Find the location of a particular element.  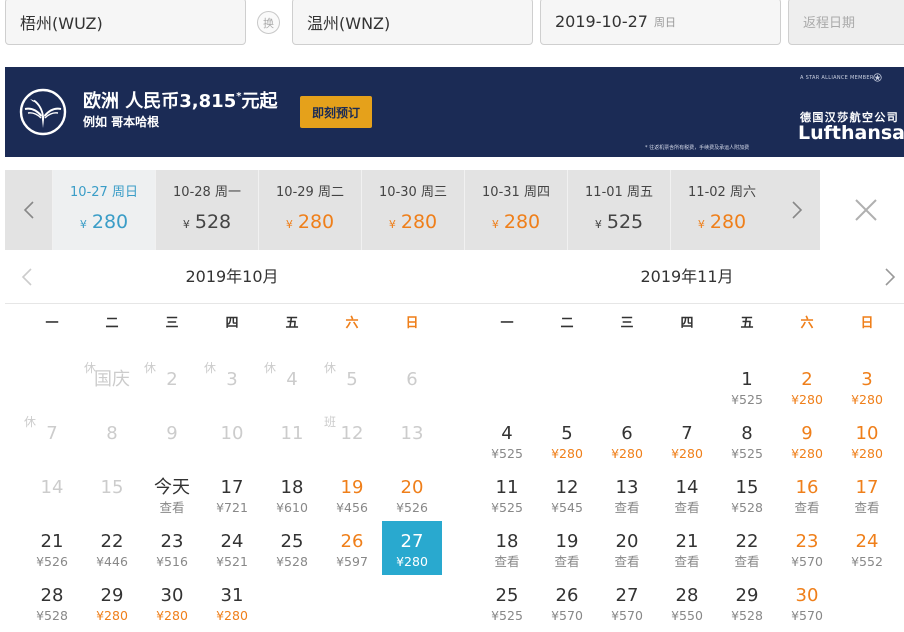

day-number: 6 is located at coordinates (412, 379).